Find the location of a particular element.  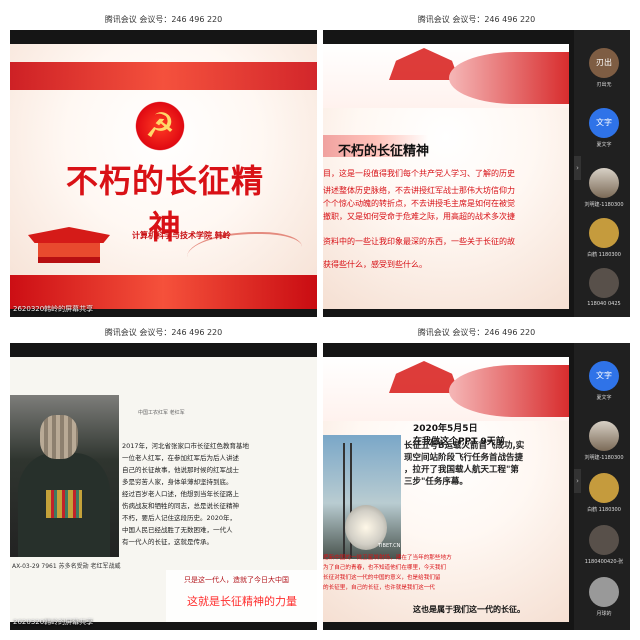

red-ribbon-top is located at coordinates (163, 76).